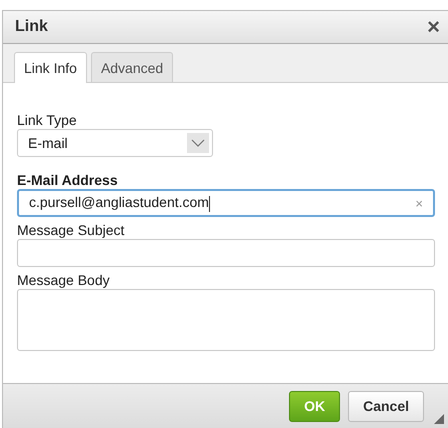 The image size is (448, 428). Describe the element at coordinates (115, 143) in the screenshot. I see `link-type-dropdown: E-mail` at that location.